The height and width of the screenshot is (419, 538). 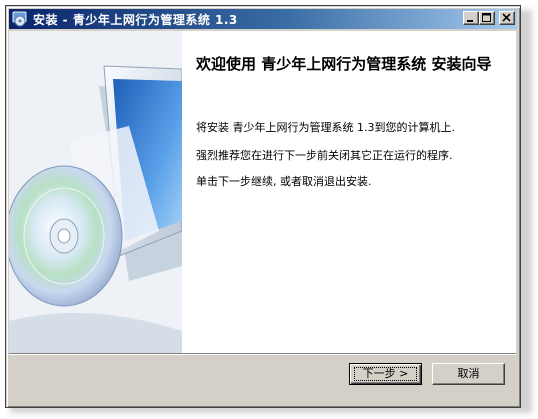 I want to click on installer-disc-icon, so click(x=19, y=19).